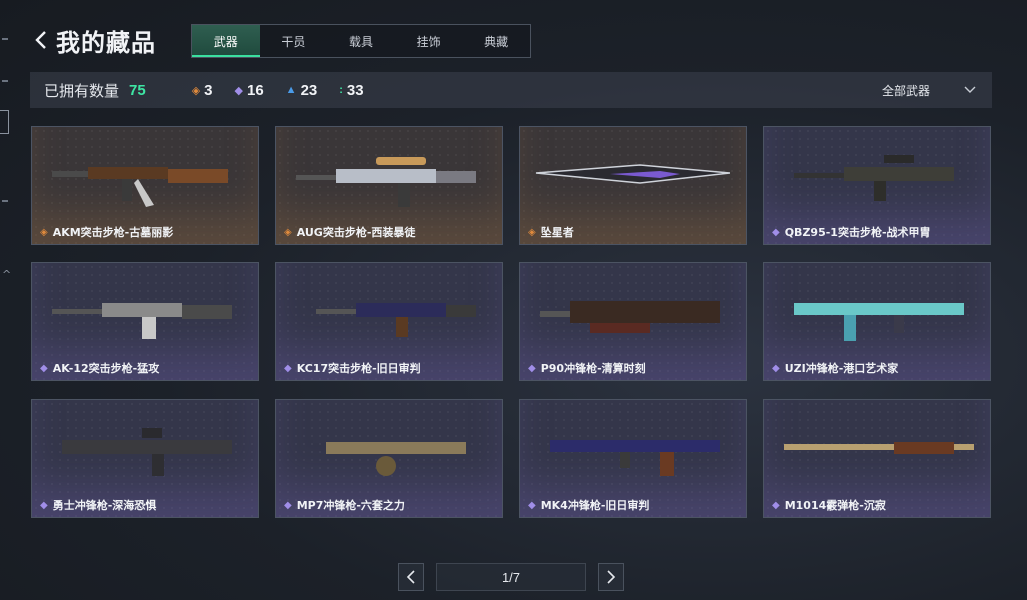 This screenshot has height=600, width=1027. Describe the element at coordinates (835, 505) in the screenshot. I see `weapon-name: M1014霰弹枪-沉寂` at that location.